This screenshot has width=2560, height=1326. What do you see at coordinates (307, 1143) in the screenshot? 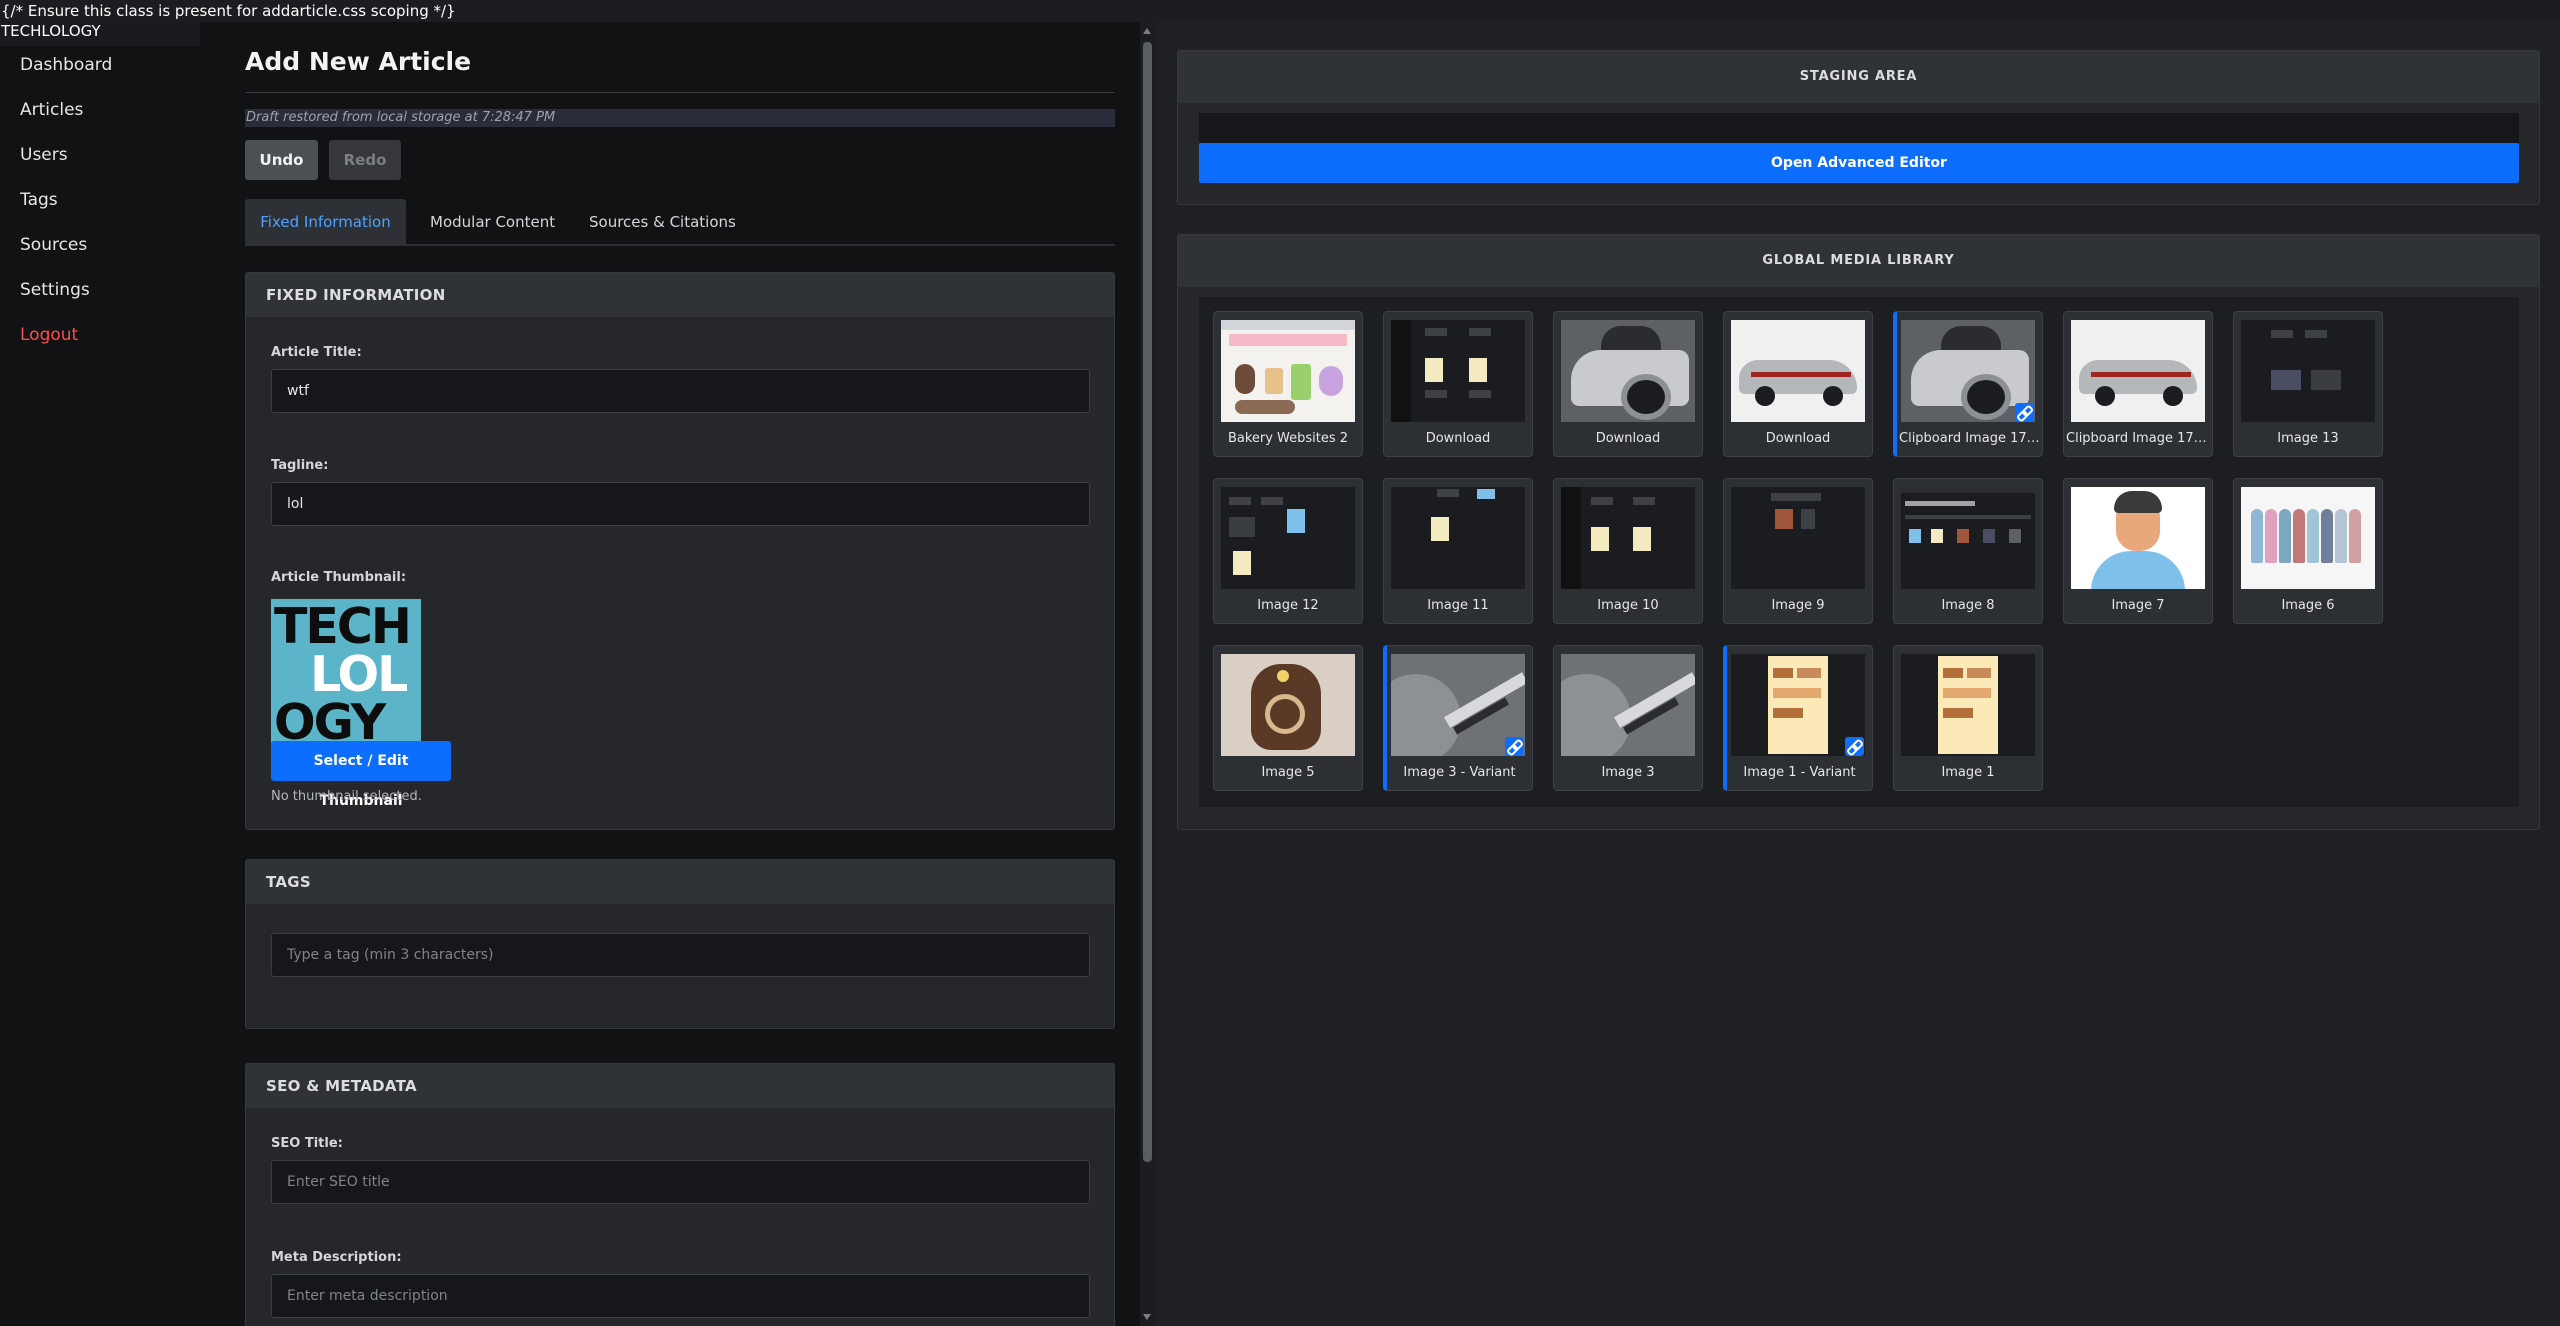
I see `seo-title-label: SEO Title:` at bounding box center [307, 1143].